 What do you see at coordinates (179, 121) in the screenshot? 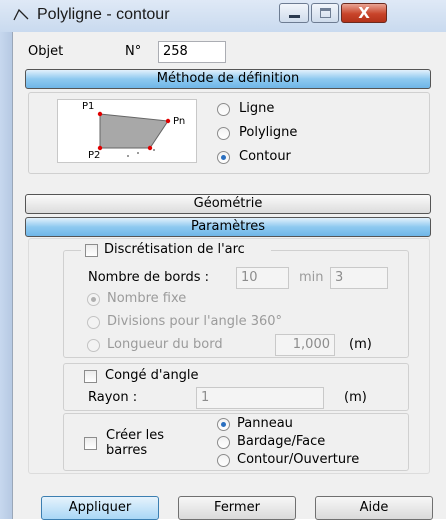
I see `preview-label-pn: Pn` at bounding box center [179, 121].